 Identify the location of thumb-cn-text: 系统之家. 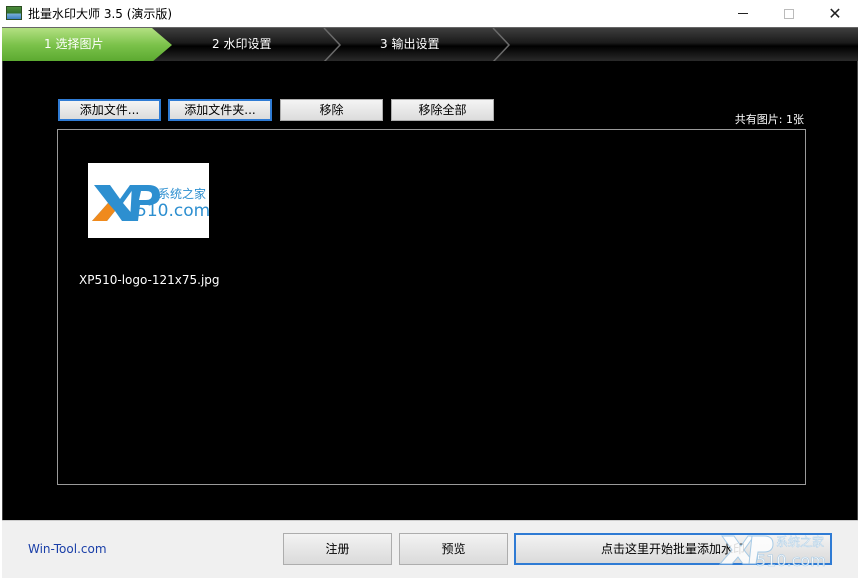
(182, 193).